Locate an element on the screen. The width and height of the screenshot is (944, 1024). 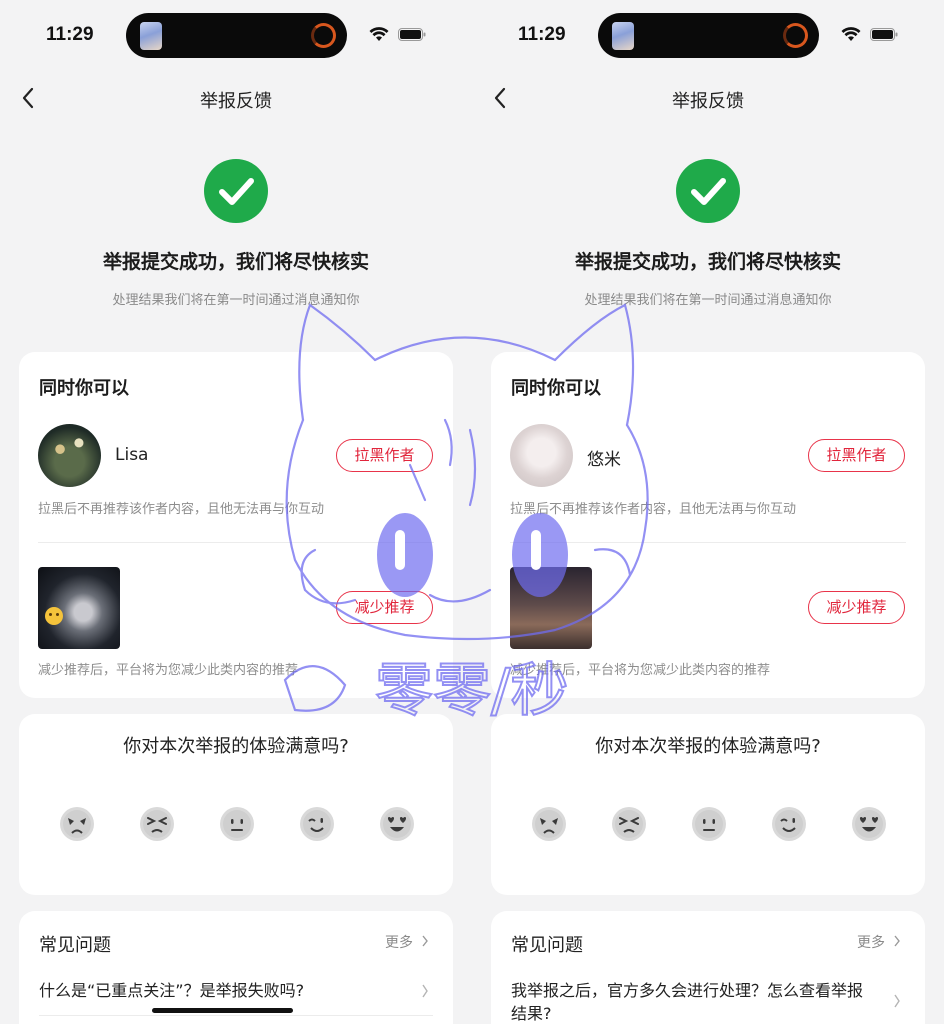
faq-question-item: 我举报之后，官方多久会进行处理？怎么查看举报结果? is located at coordinates (691, 1001).